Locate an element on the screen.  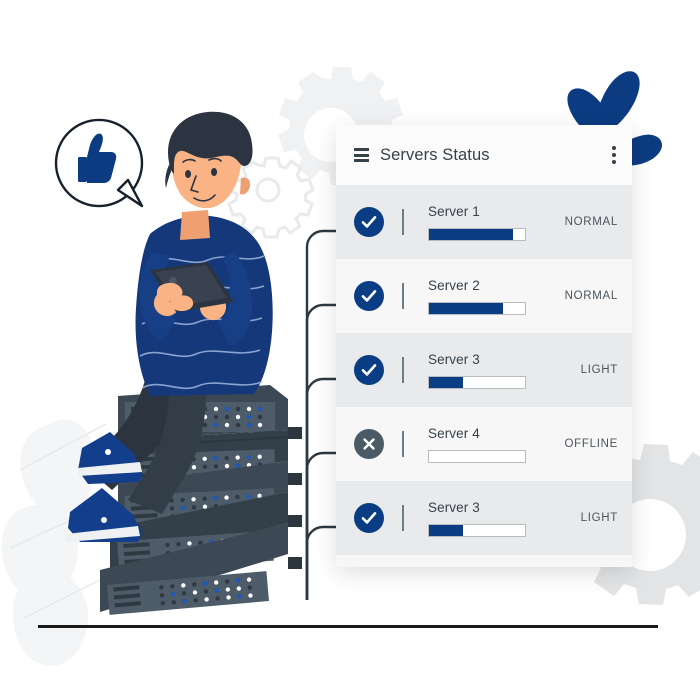
hamburger-icon is located at coordinates (361, 155).